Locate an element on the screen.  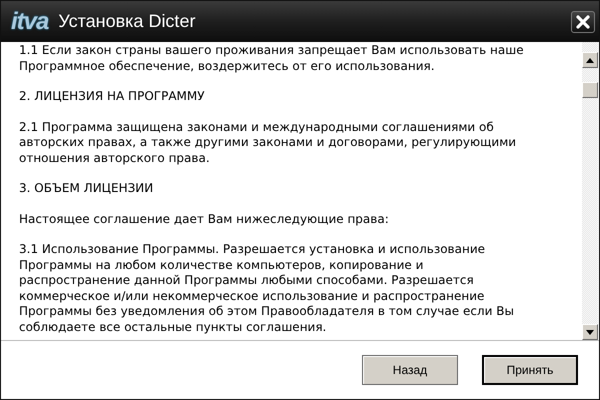
close-button is located at coordinates (583, 21).